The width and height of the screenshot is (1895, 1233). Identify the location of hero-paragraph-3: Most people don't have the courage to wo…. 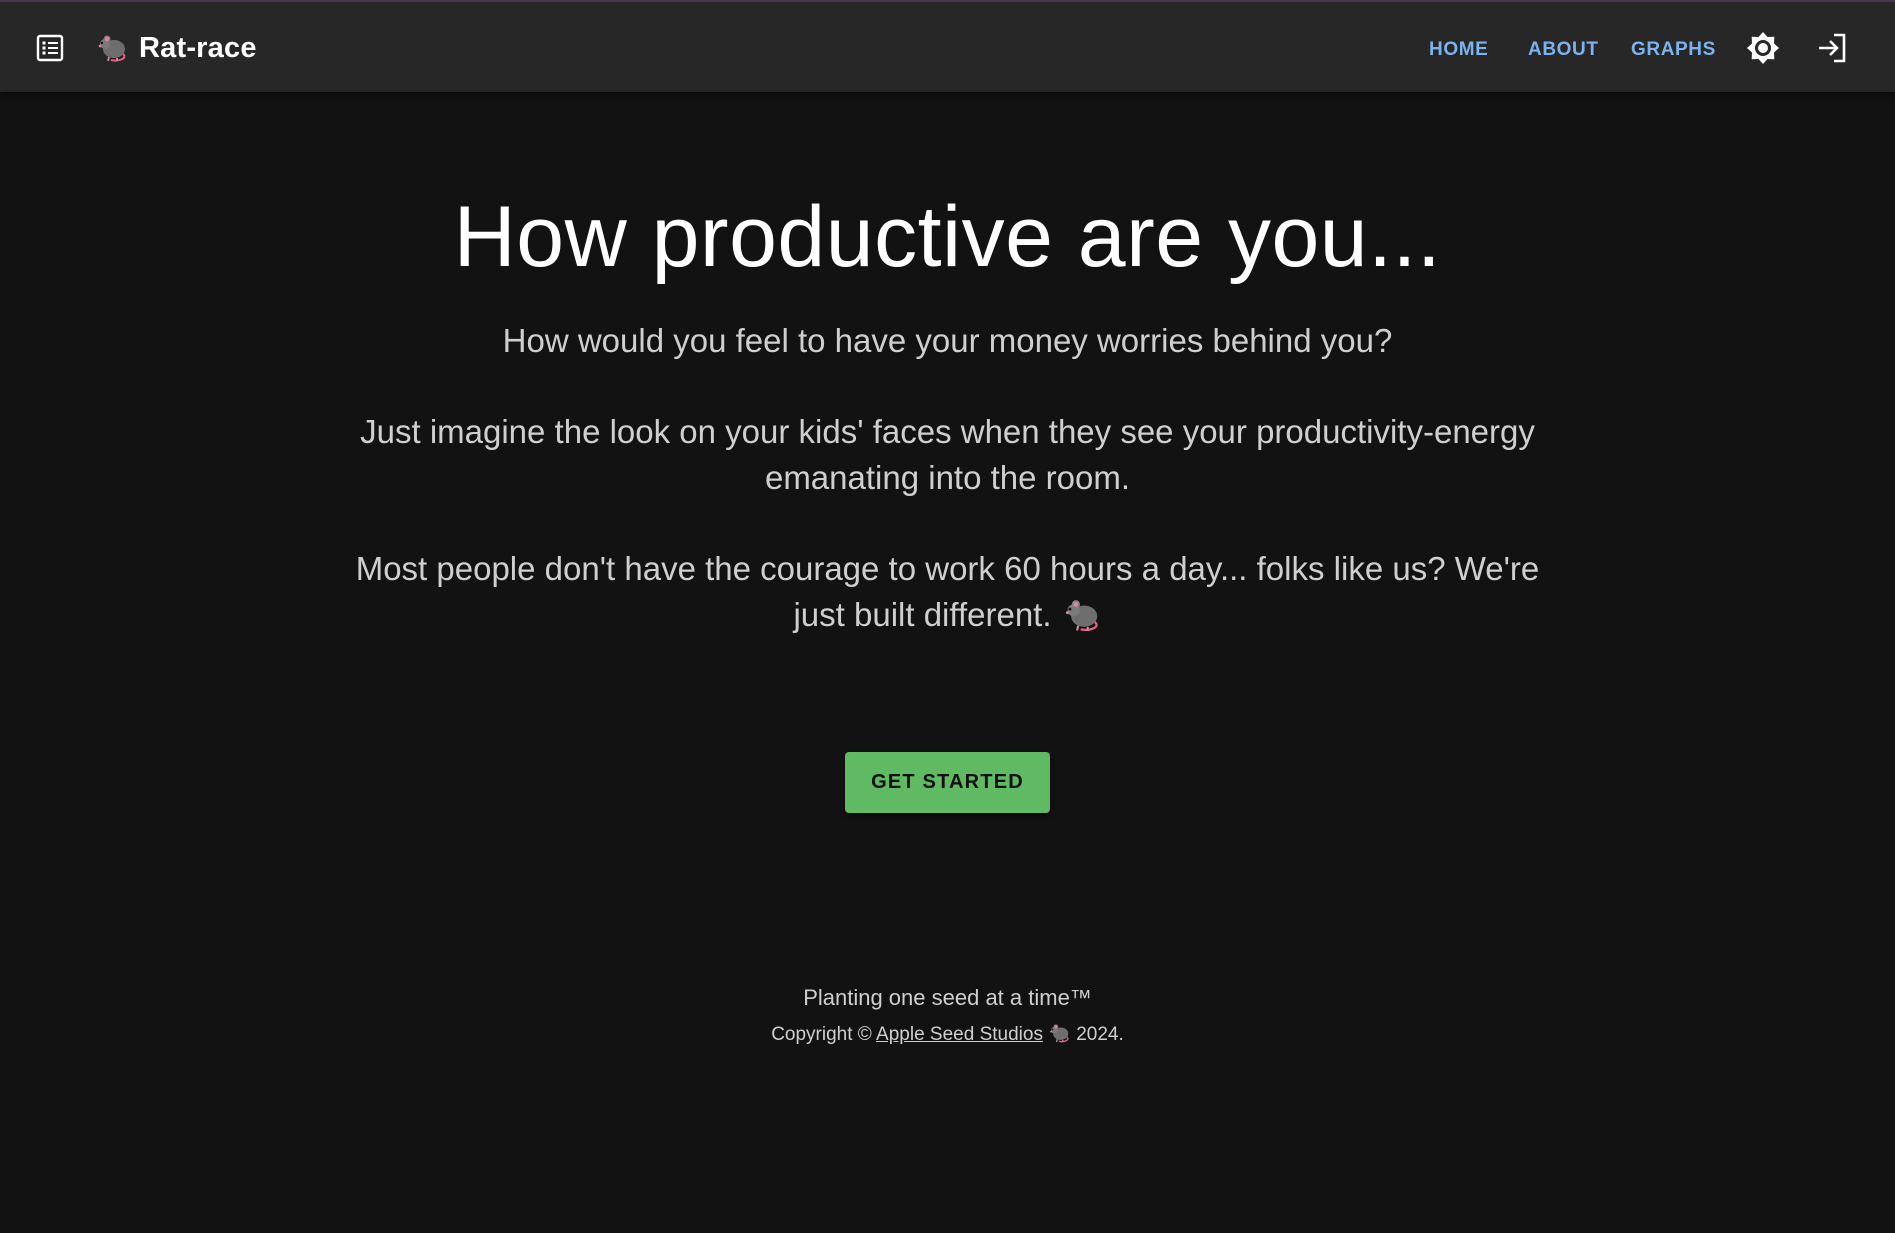
(947, 592).